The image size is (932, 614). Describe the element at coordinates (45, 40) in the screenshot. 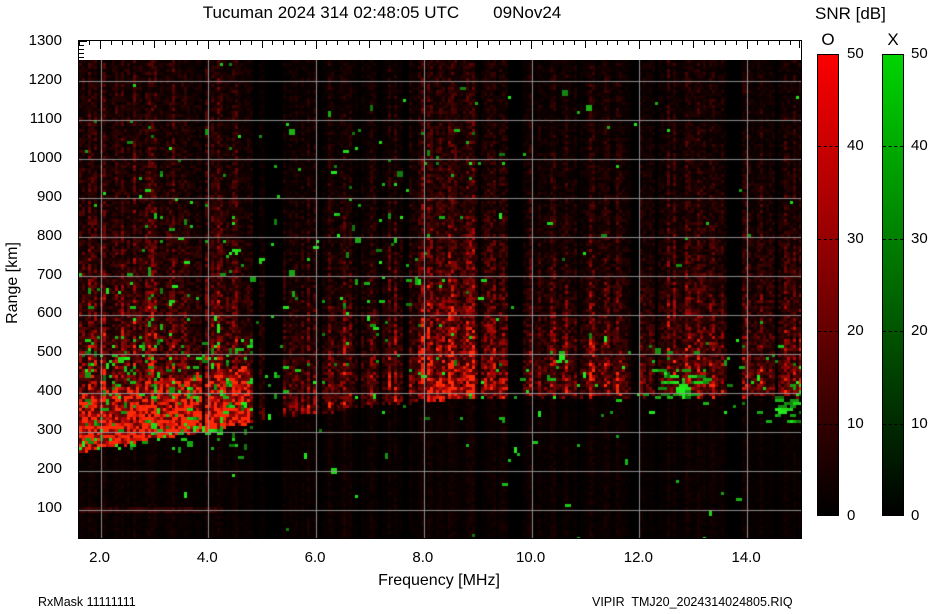

I see `y-tick-label: 1300` at that location.